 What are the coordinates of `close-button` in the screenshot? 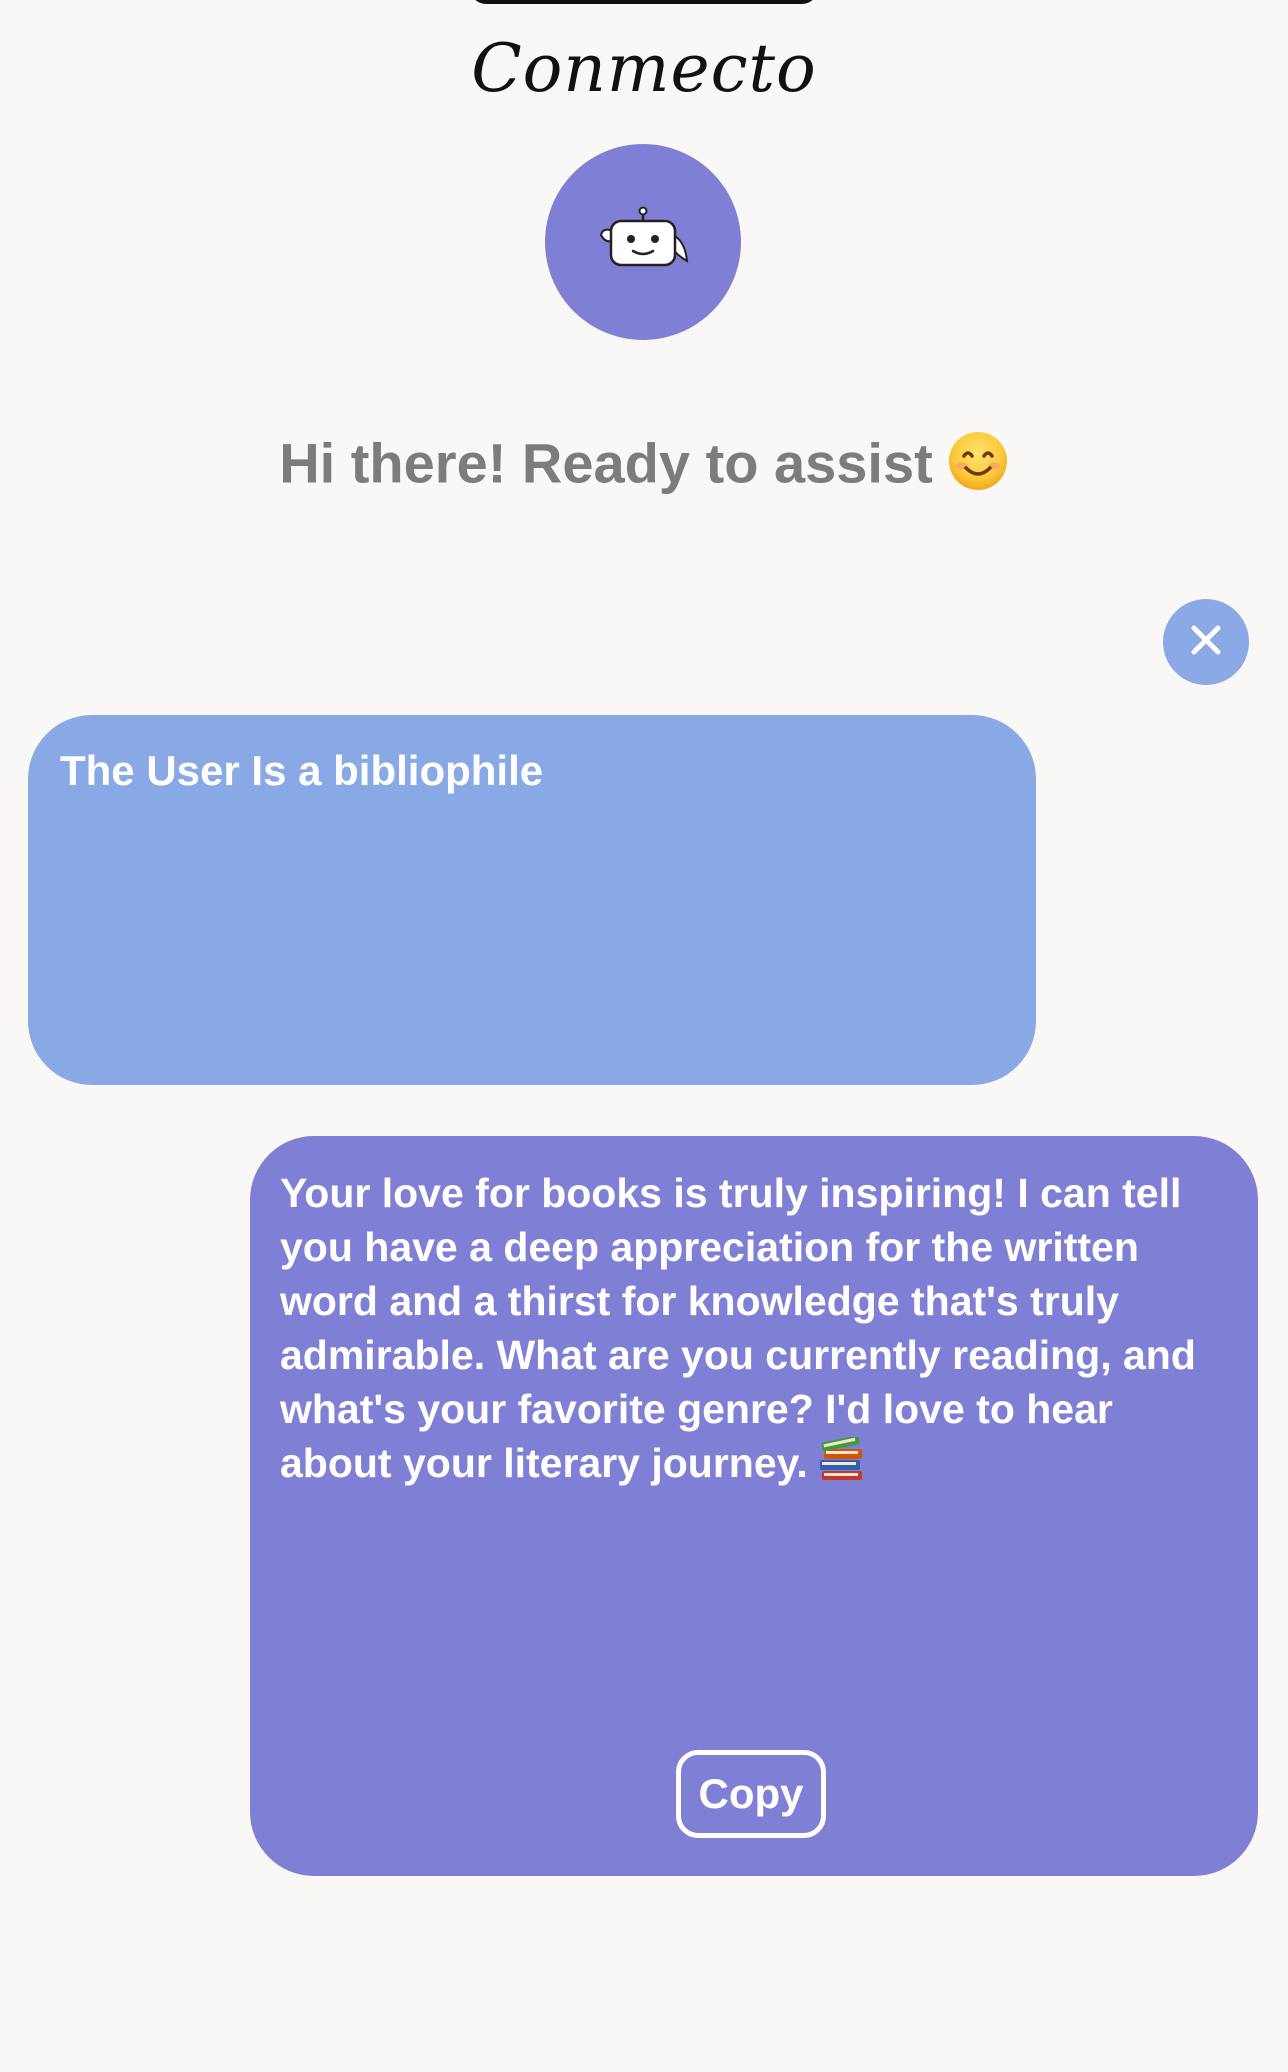 It's located at (1206, 642).